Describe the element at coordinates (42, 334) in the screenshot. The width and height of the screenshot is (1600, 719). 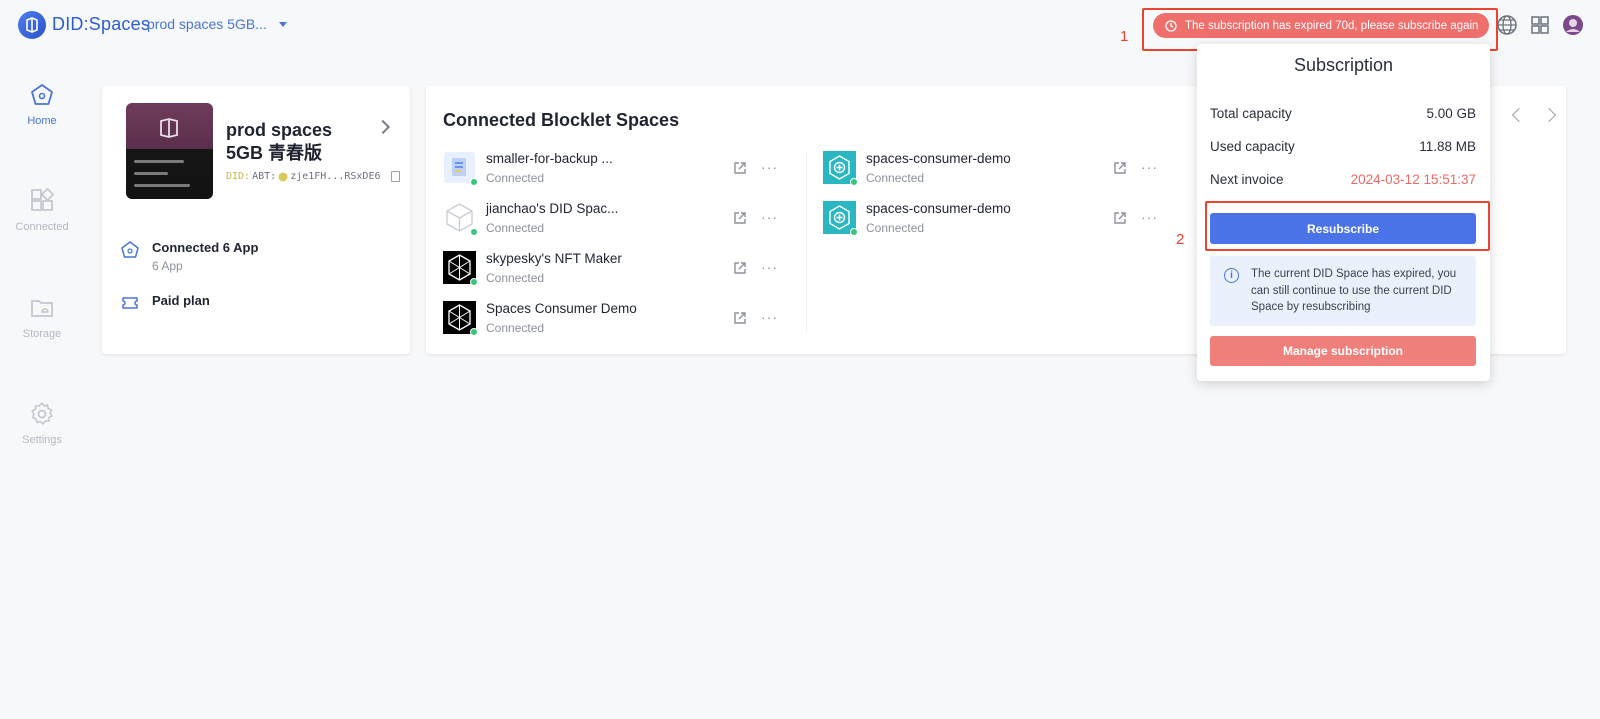
I see `sidebar-item-label: Storage` at that location.